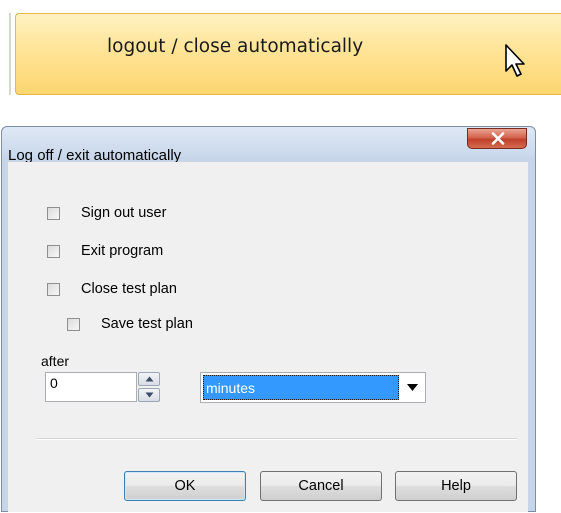 The width and height of the screenshot is (561, 513). What do you see at coordinates (321, 486) in the screenshot?
I see `cancel-button: Cancel` at bounding box center [321, 486].